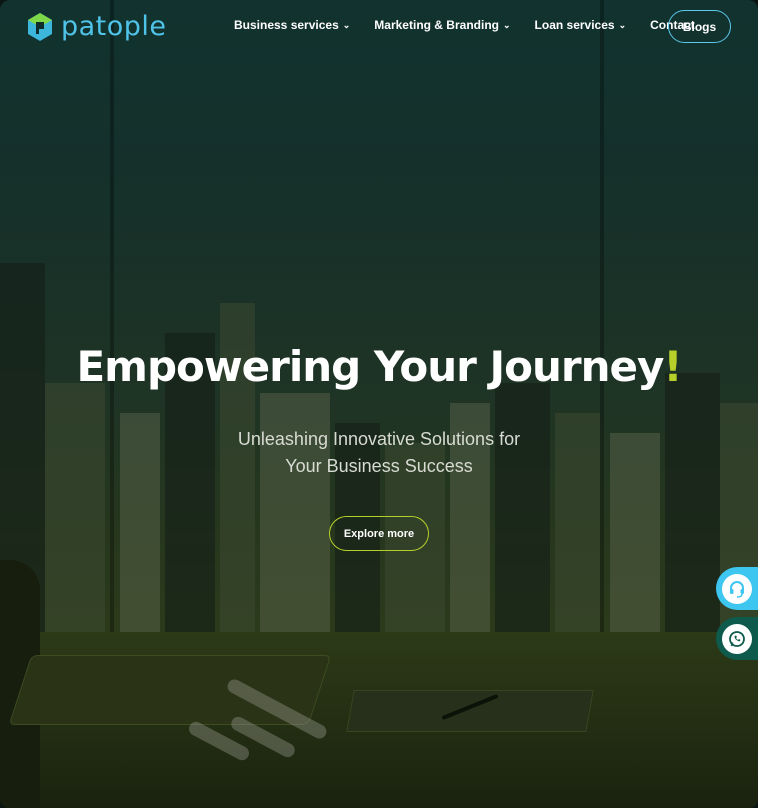  I want to click on nav-item-label: Loan services, so click(574, 25).